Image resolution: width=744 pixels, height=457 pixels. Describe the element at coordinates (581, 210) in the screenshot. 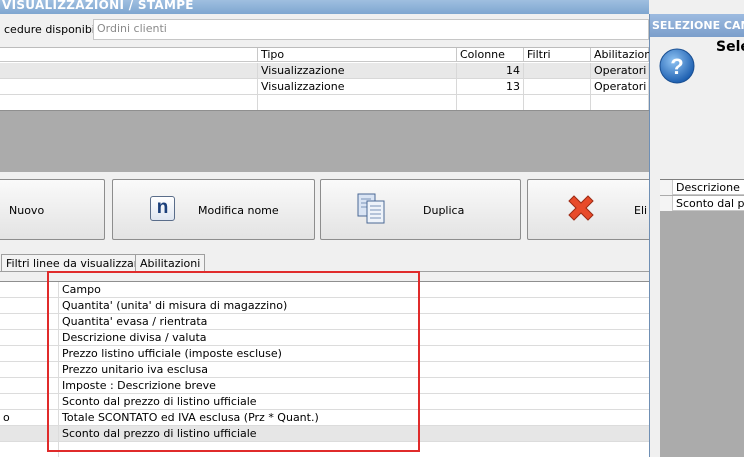

I see `red-x-icon` at that location.